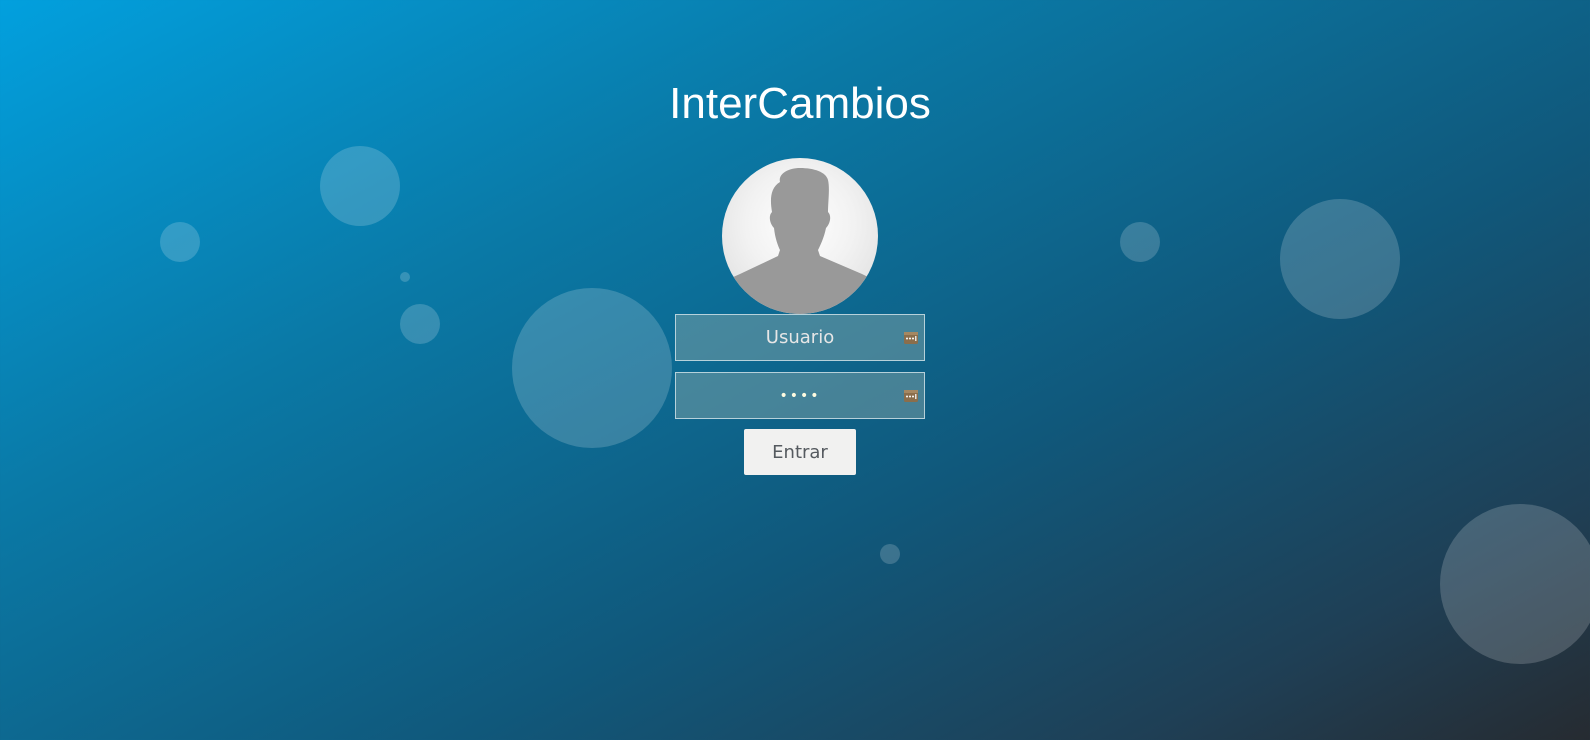 This screenshot has width=1590, height=740. I want to click on password-input, so click(800, 395).